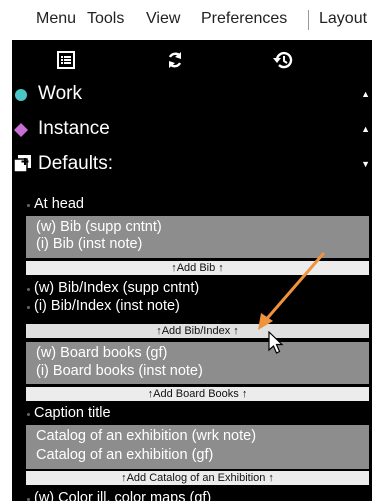 The height and width of the screenshot is (501, 372). Describe the element at coordinates (146, 436) in the screenshot. I see `catalog-line-1: Catalog of an exhibition (wrk note)` at that location.